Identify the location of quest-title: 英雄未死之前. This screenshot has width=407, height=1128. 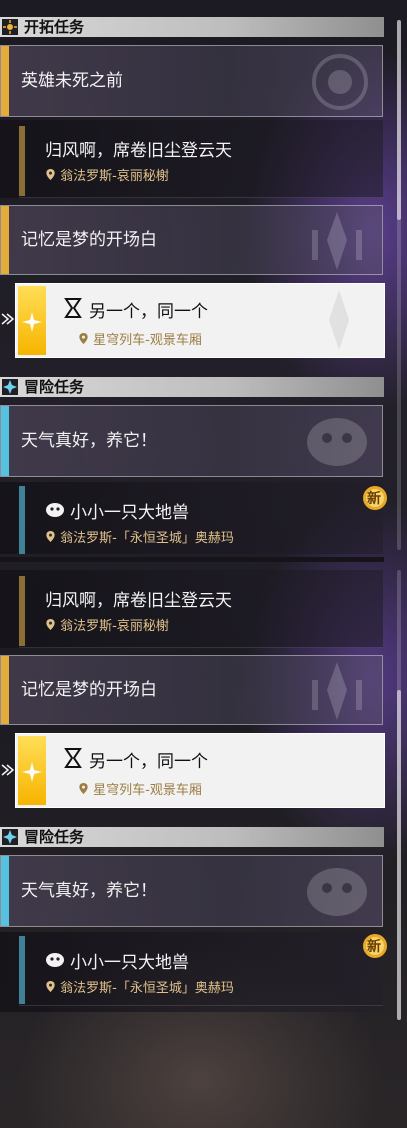
(72, 81).